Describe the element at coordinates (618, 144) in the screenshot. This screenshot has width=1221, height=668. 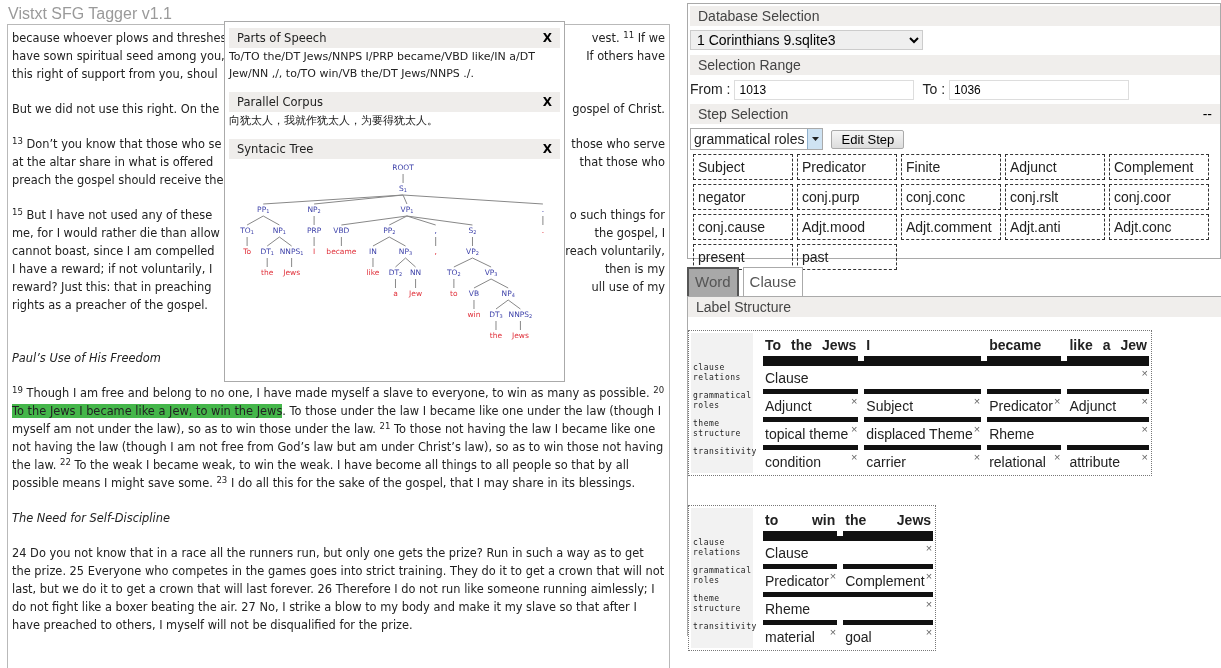
I see `text-line: those who serve` at that location.